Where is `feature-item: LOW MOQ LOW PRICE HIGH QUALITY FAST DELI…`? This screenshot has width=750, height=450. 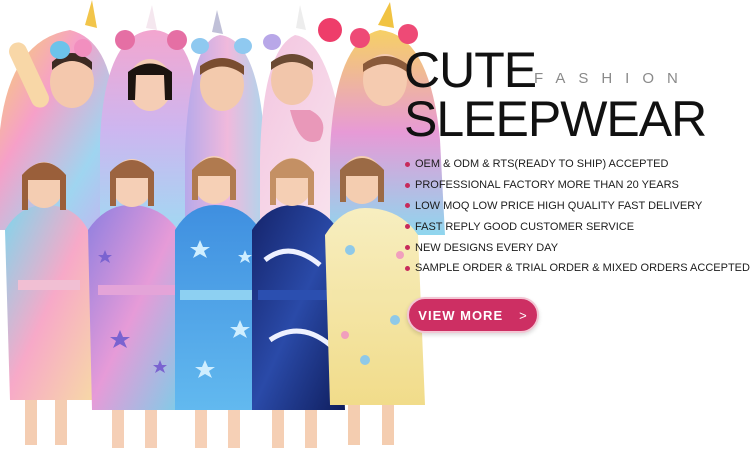
feature-item: LOW MOQ LOW PRICE HIGH QUALITY FAST DELI… is located at coordinates (575, 206).